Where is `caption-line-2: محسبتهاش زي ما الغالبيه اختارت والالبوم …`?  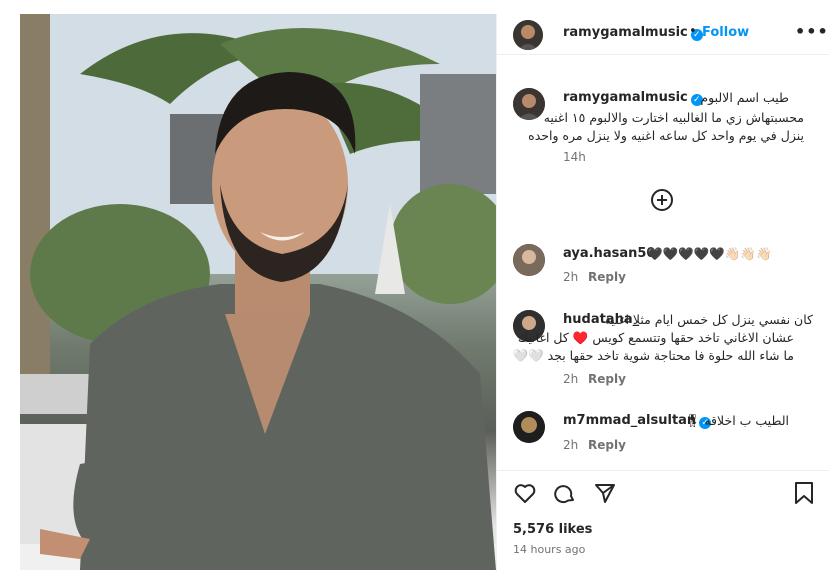
caption-line-2: محسبتهاش زي ما الغالبيه اختارت والالبوم … is located at coordinates (673, 117).